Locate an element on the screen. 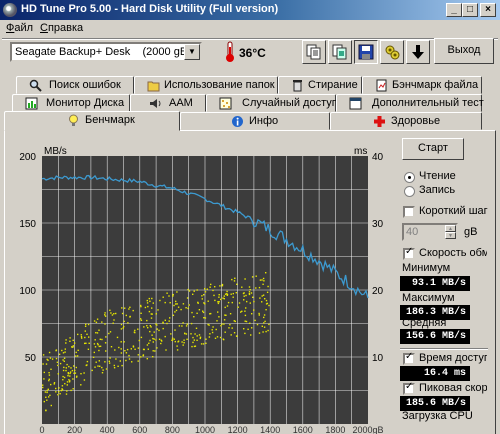  spin-up-icon: ▲ is located at coordinates (450, 228).